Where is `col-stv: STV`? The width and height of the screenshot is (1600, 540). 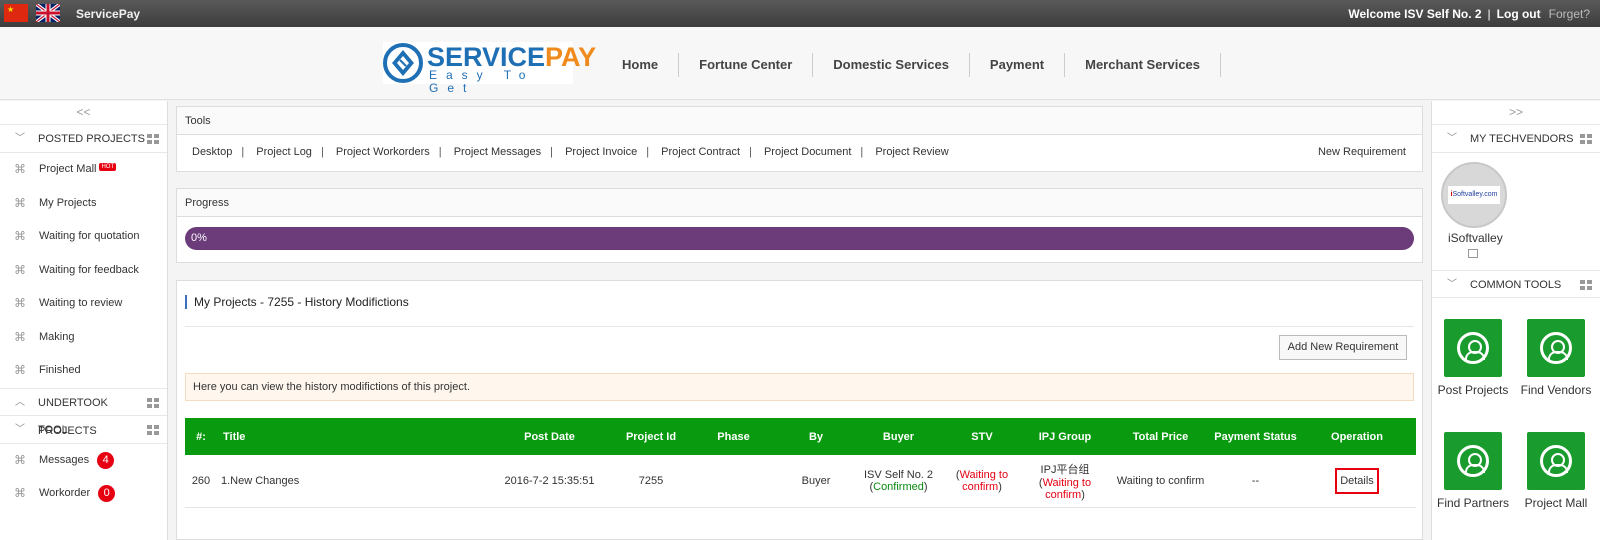
col-stv: STV is located at coordinates (982, 436).